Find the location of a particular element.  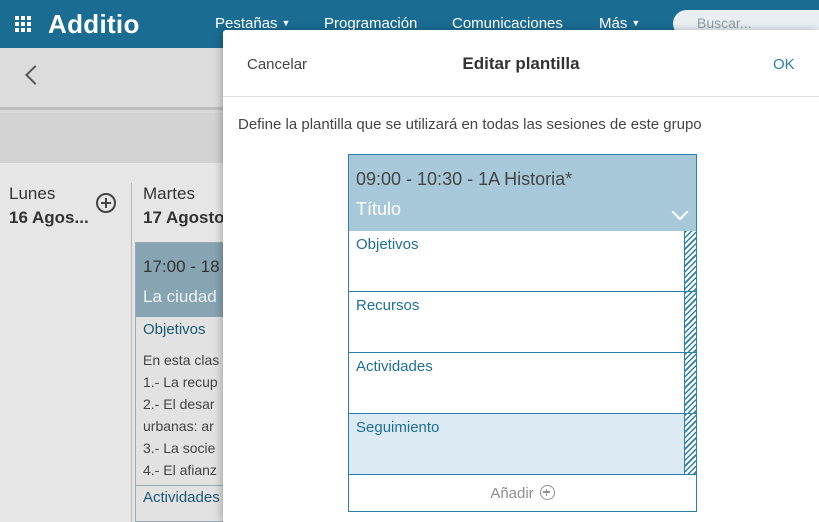

modal-title: Editar plantilla is located at coordinates (521, 63).